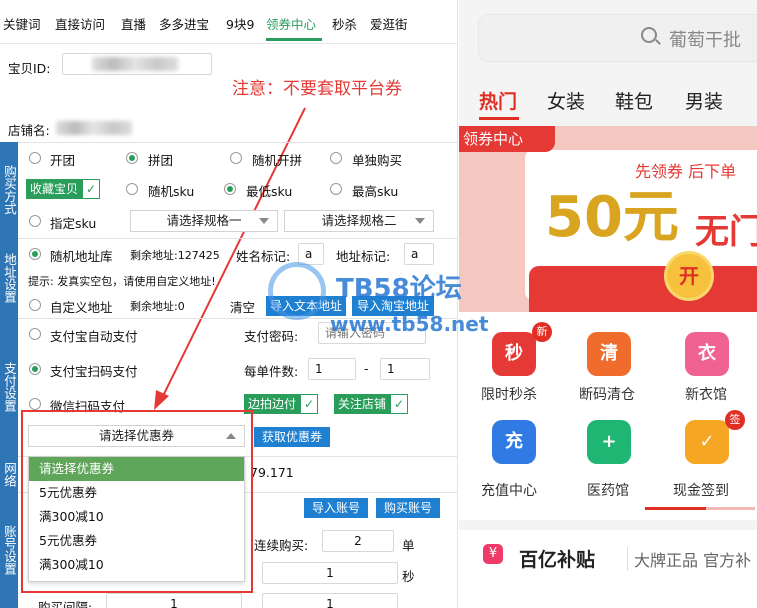 Image resolution: width=757 pixels, height=608 pixels. What do you see at coordinates (35, 254) in the screenshot?
I see `radio-random-address` at bounding box center [35, 254].